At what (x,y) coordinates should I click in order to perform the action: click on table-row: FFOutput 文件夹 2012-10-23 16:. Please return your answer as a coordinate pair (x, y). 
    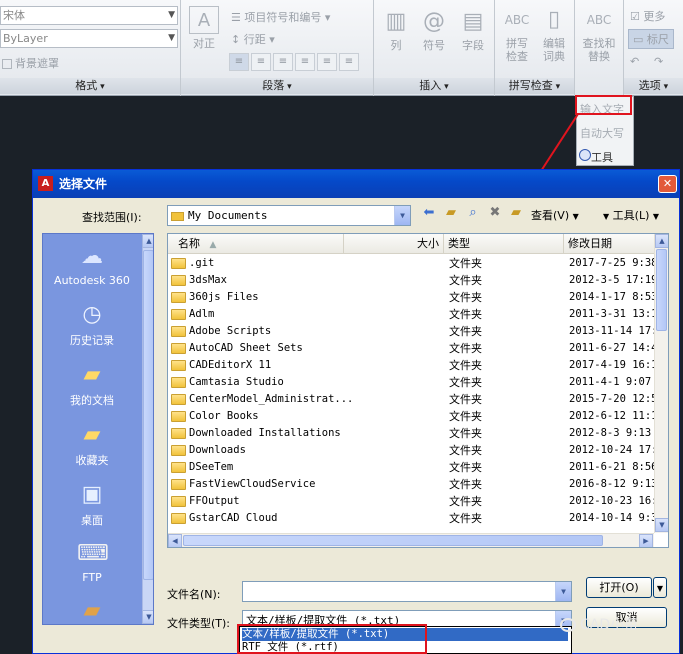
    Looking at the image, I should click on (413, 501).